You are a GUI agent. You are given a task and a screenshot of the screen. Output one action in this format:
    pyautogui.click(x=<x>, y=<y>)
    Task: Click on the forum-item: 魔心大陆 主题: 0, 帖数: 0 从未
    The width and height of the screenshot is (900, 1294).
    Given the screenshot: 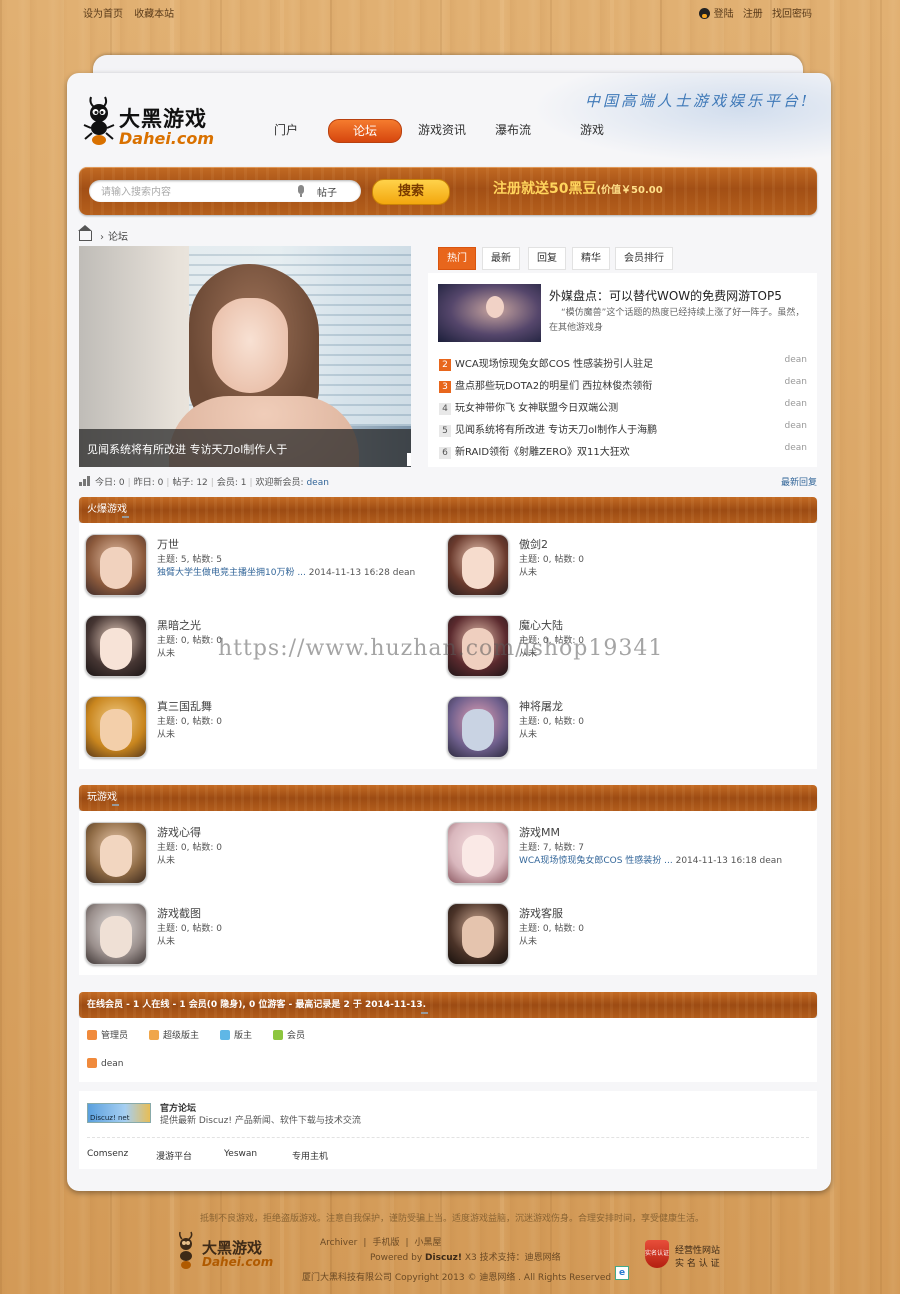 What is the action you would take?
    pyautogui.click(x=621, y=644)
    